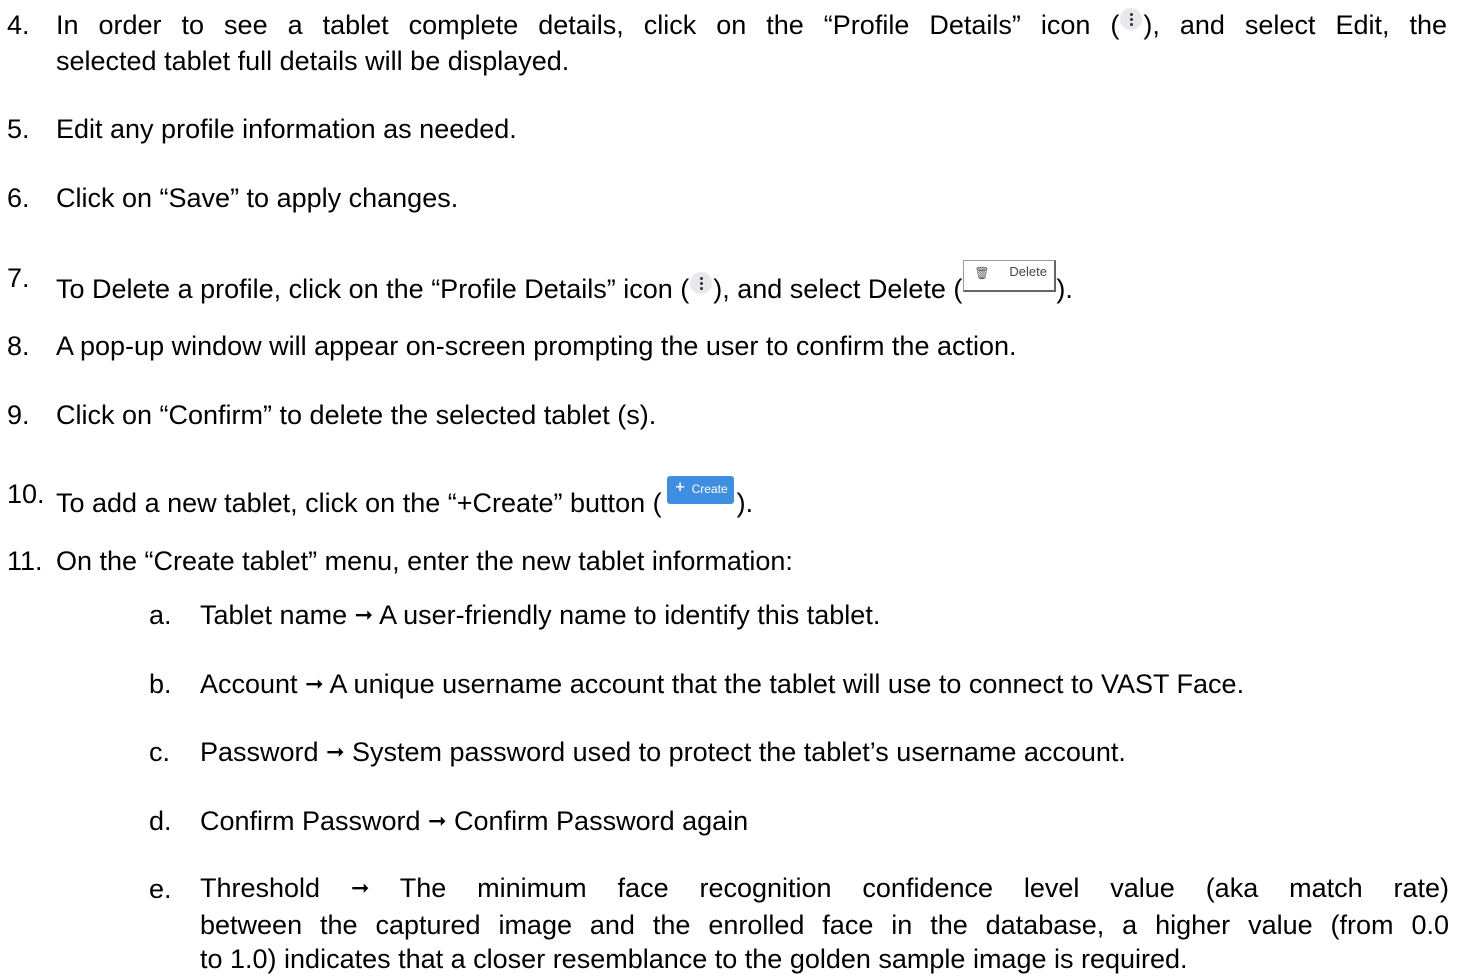  What do you see at coordinates (160, 821) in the screenshot?
I see `substep-letter: d.` at bounding box center [160, 821].